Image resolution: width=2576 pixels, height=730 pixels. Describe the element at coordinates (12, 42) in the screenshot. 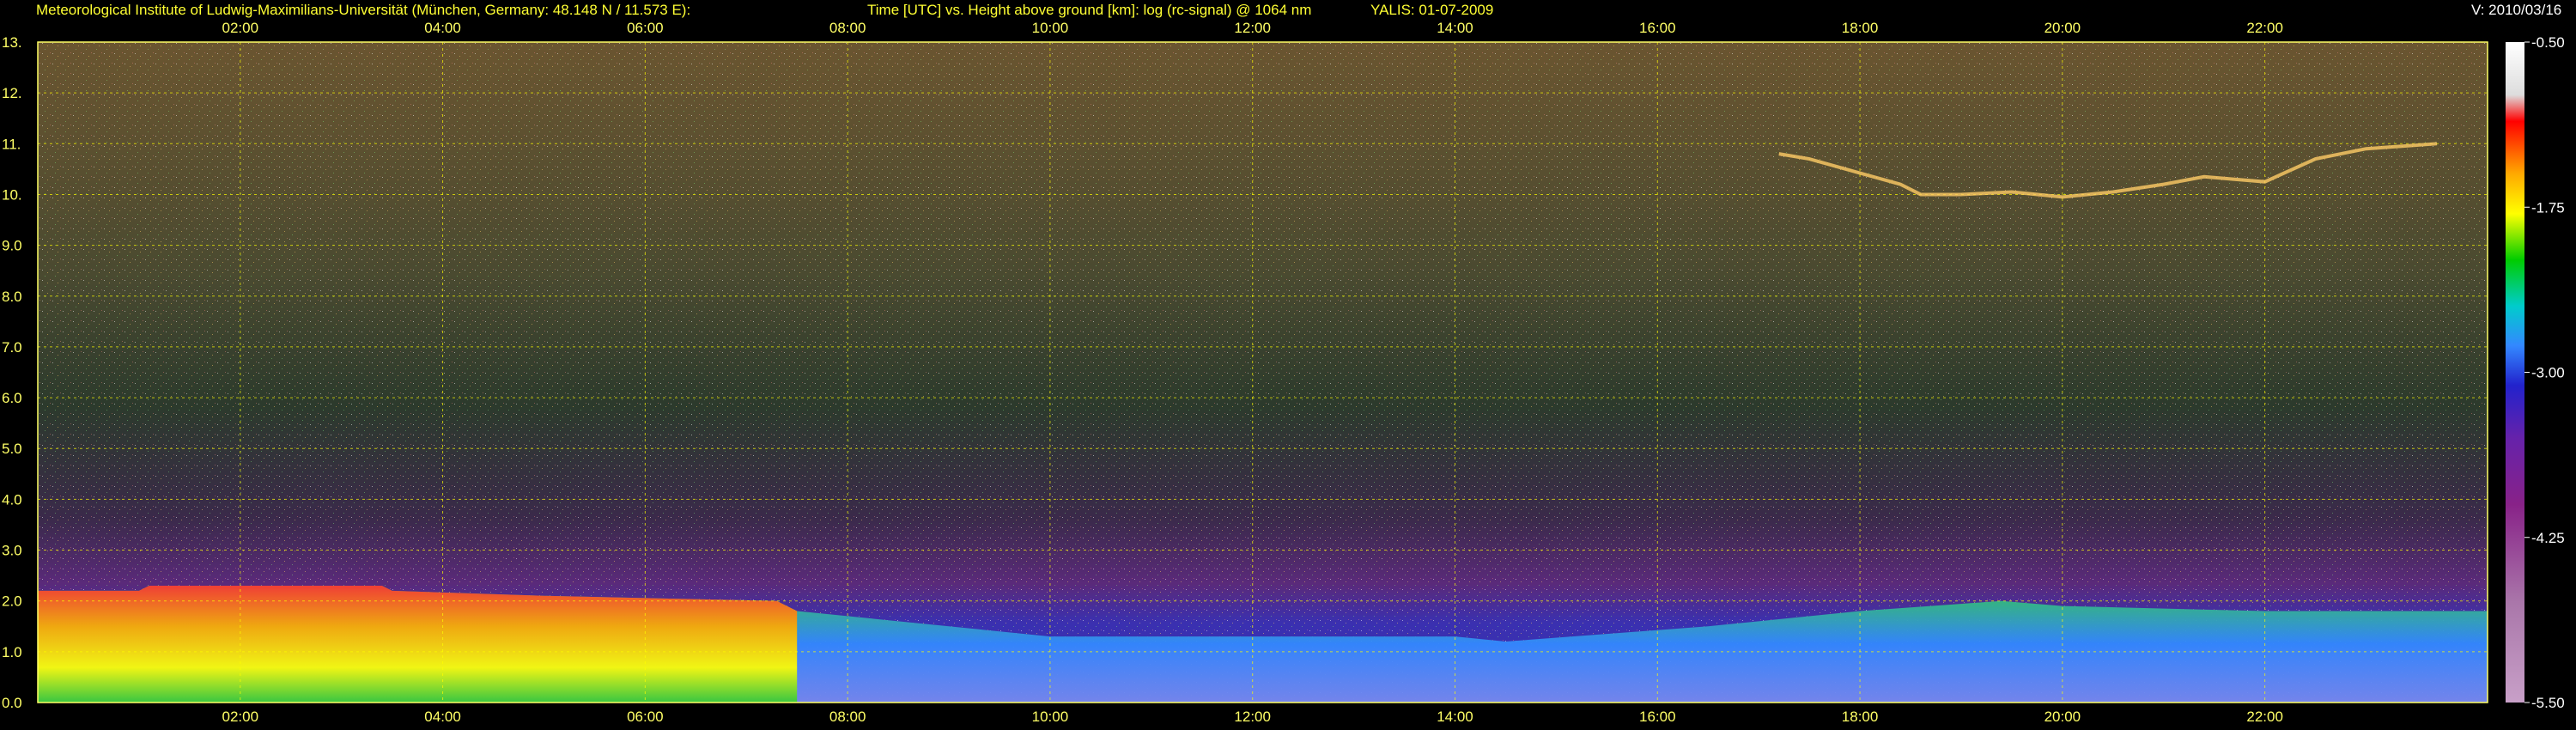

I see `y-tick-label: 13.` at that location.